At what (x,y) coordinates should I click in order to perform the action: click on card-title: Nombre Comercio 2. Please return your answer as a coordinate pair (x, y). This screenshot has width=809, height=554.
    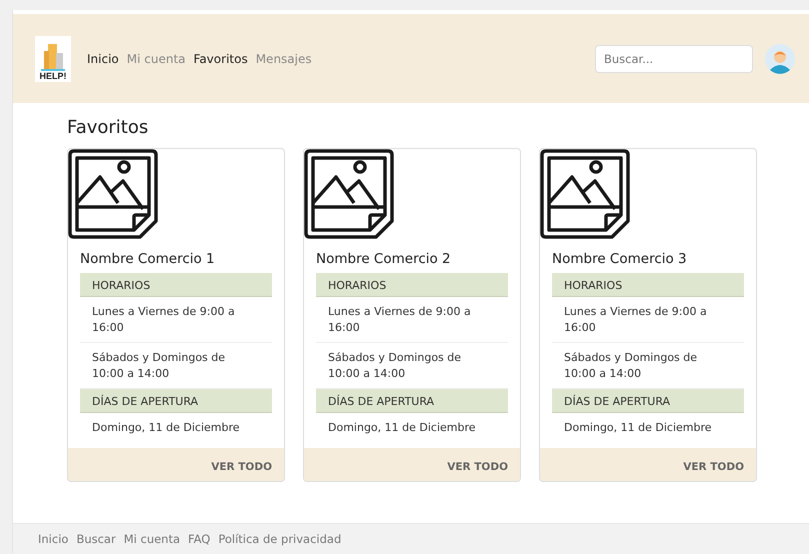
    Looking at the image, I should click on (384, 259).